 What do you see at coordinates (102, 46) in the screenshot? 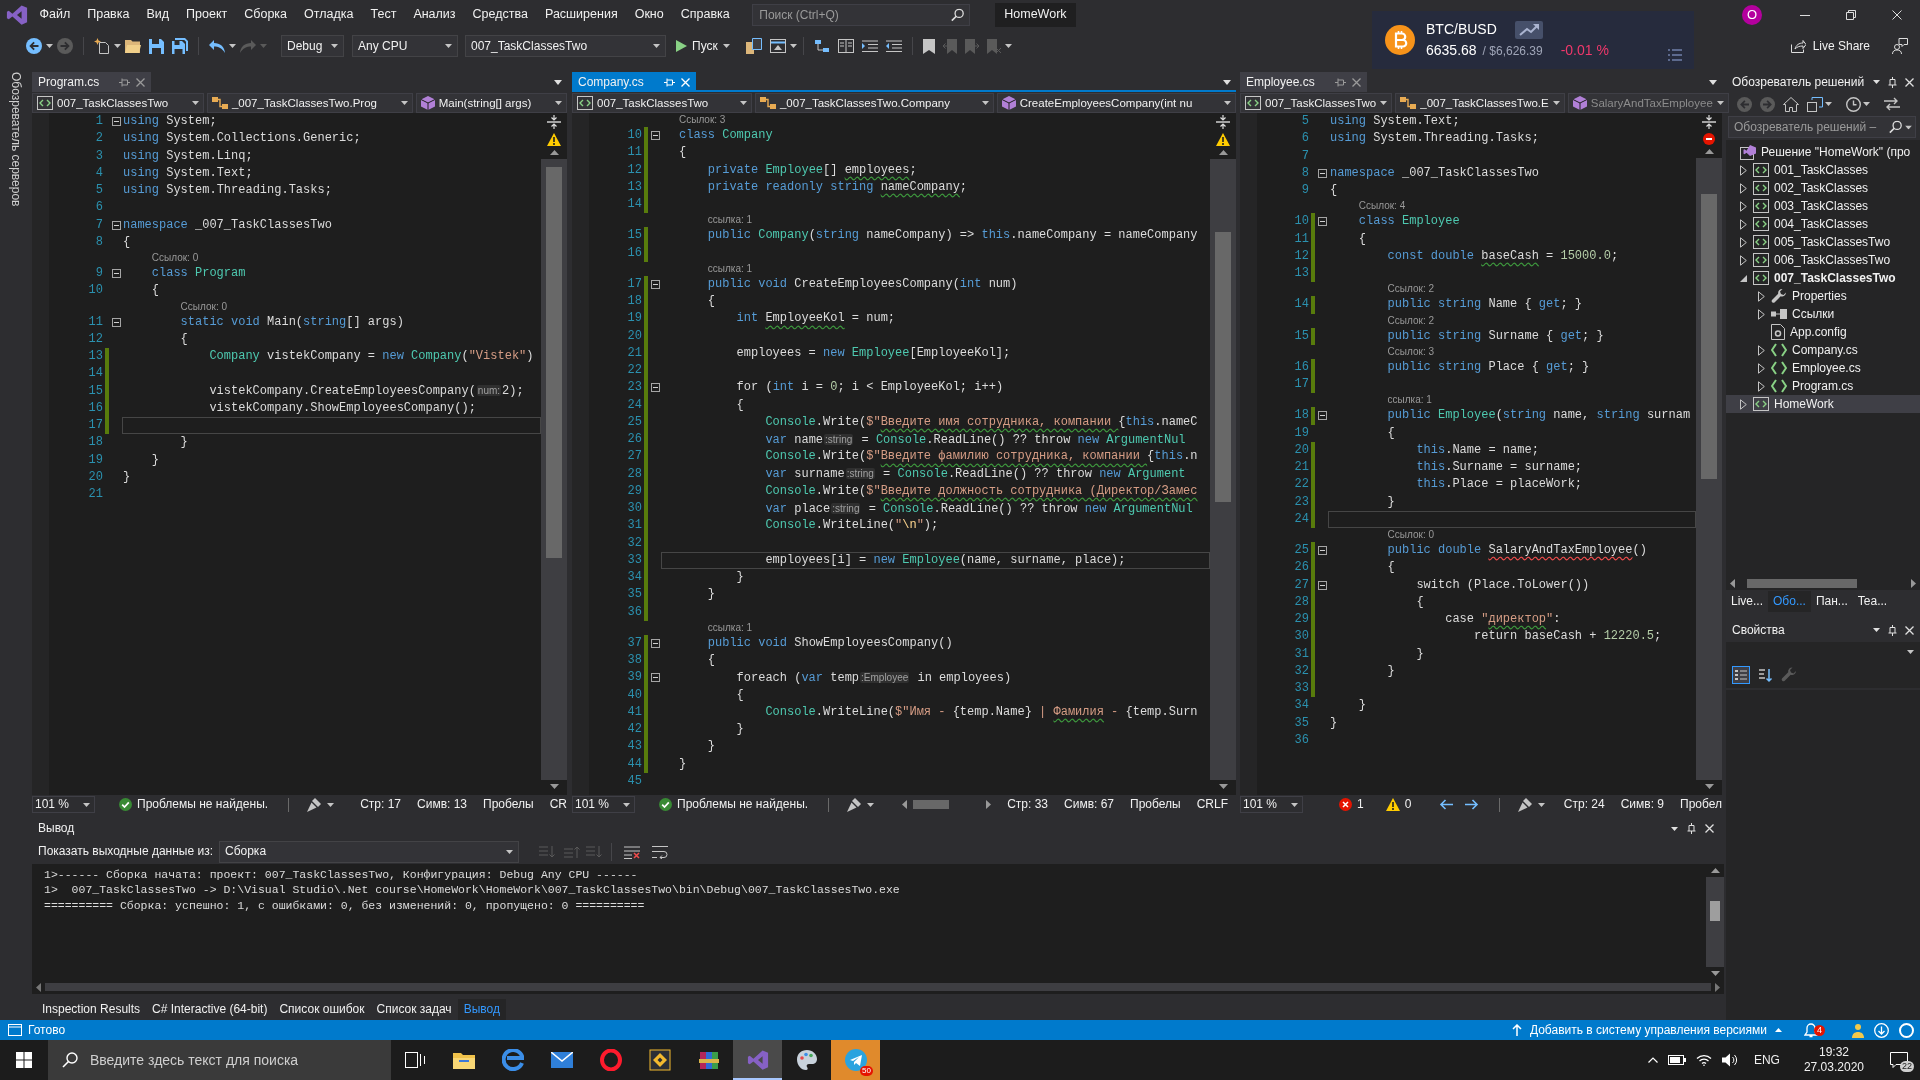
I see `new-file-icon` at bounding box center [102, 46].